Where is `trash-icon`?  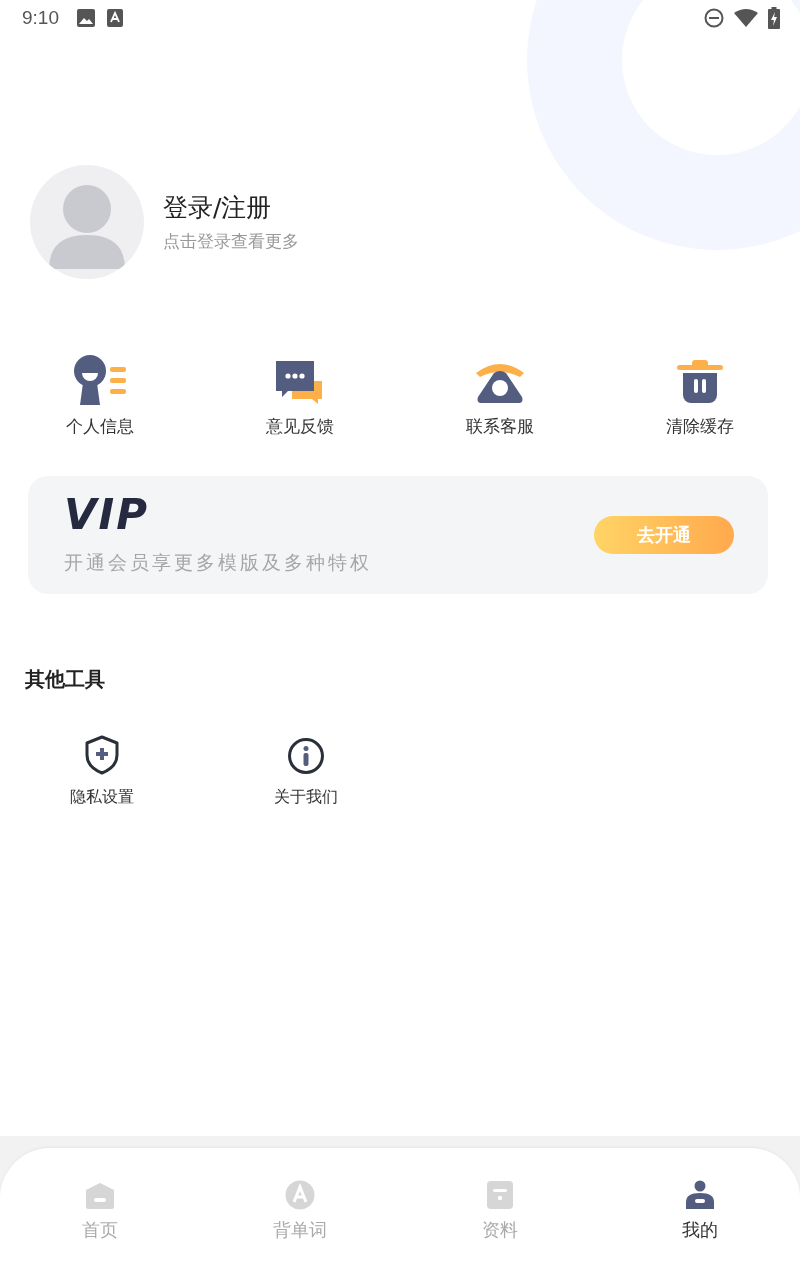 trash-icon is located at coordinates (700, 382).